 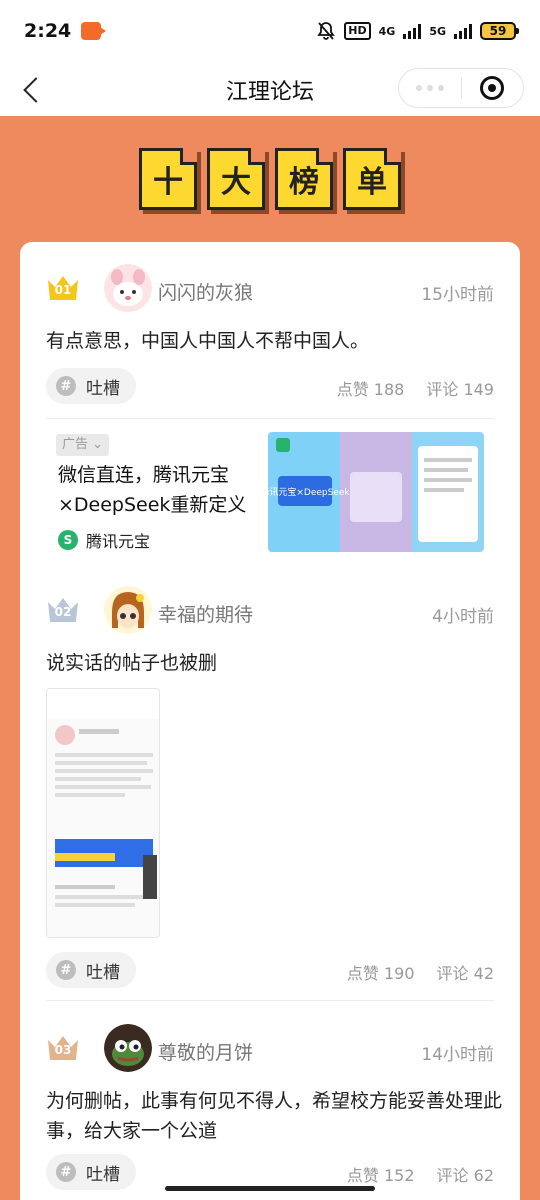 I want to click on username: 尊敬的月饼, so click(x=206, y=1053).